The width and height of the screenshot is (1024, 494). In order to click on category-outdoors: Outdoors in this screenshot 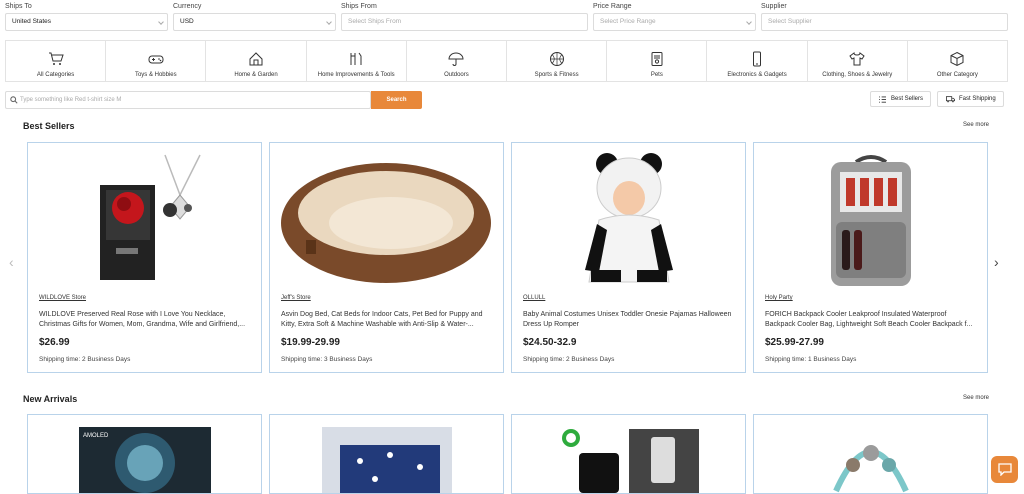, I will do `click(457, 61)`.